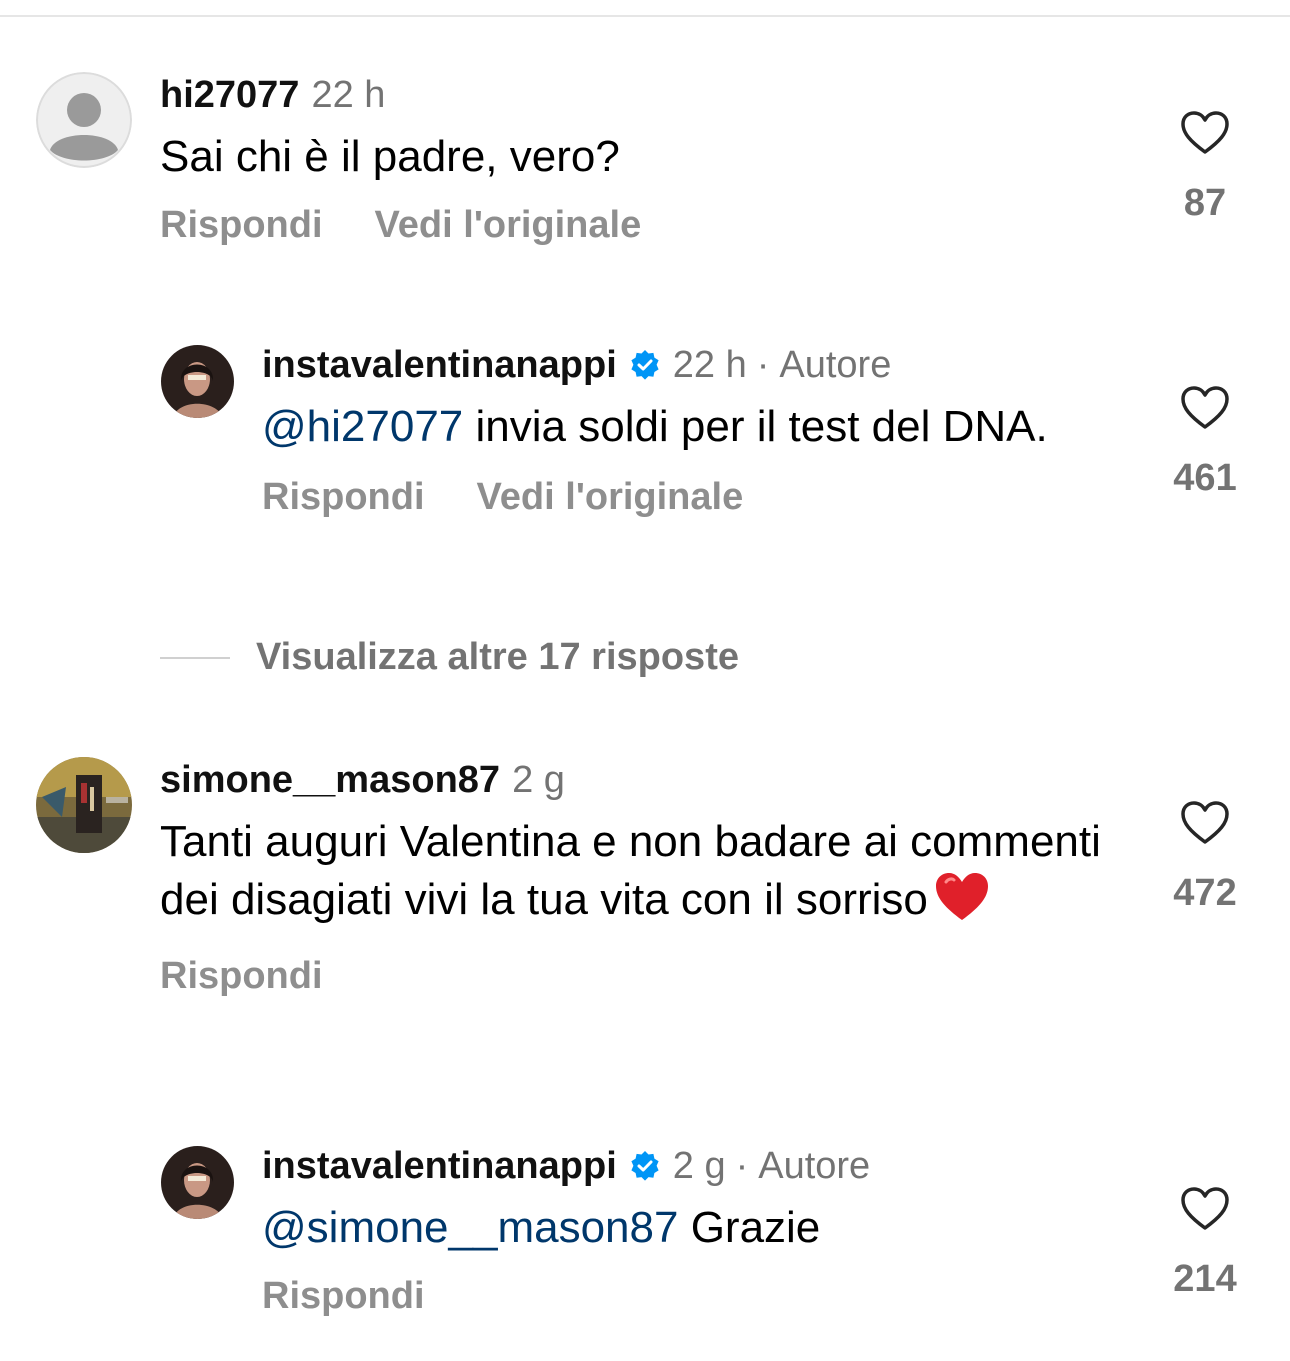 The image size is (1290, 1361). I want to click on comment-text-body: Grazie, so click(755, 1227).